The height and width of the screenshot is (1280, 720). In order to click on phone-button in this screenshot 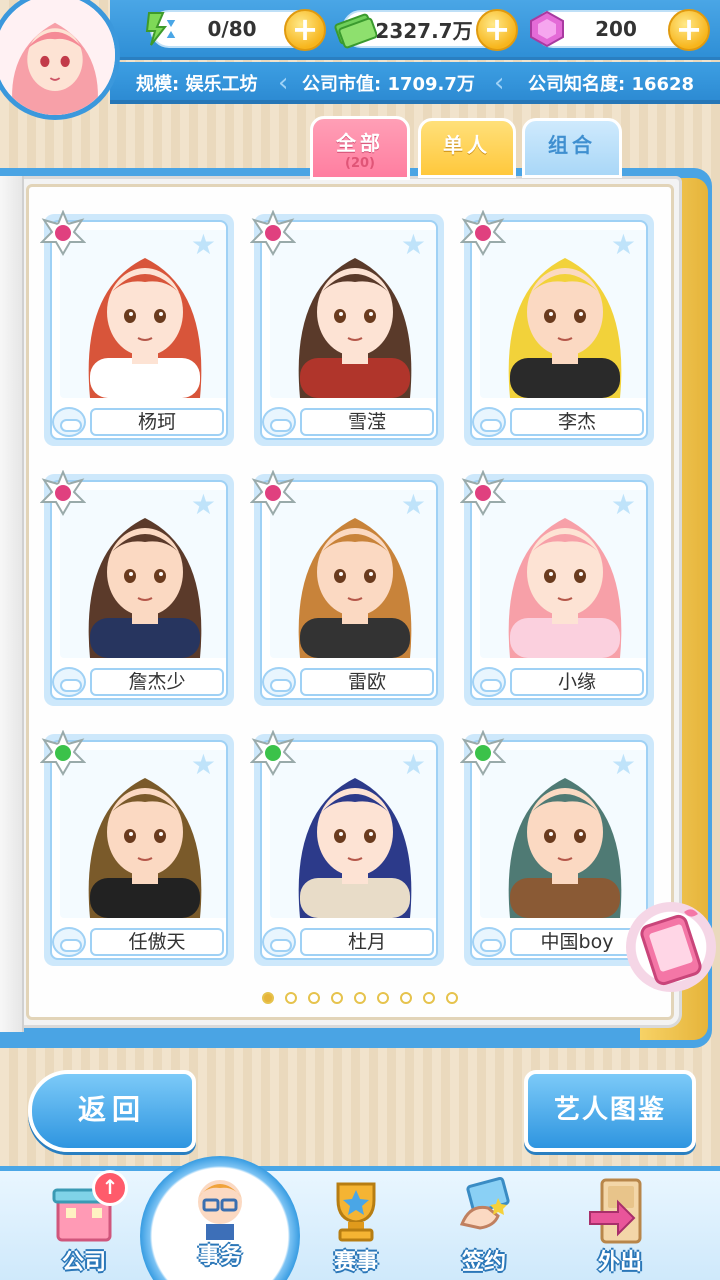, I will do `click(671, 947)`.